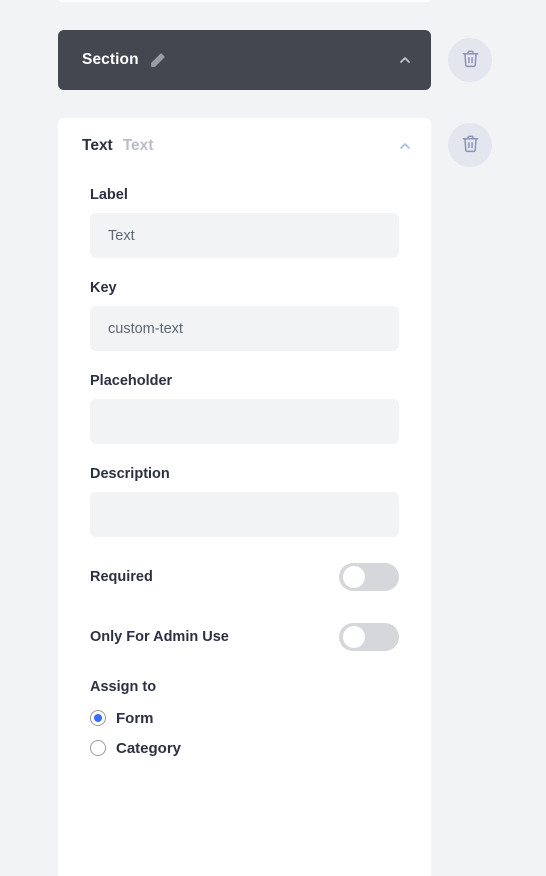 This screenshot has width=546, height=876. I want to click on section-block: Section, so click(244, 60).